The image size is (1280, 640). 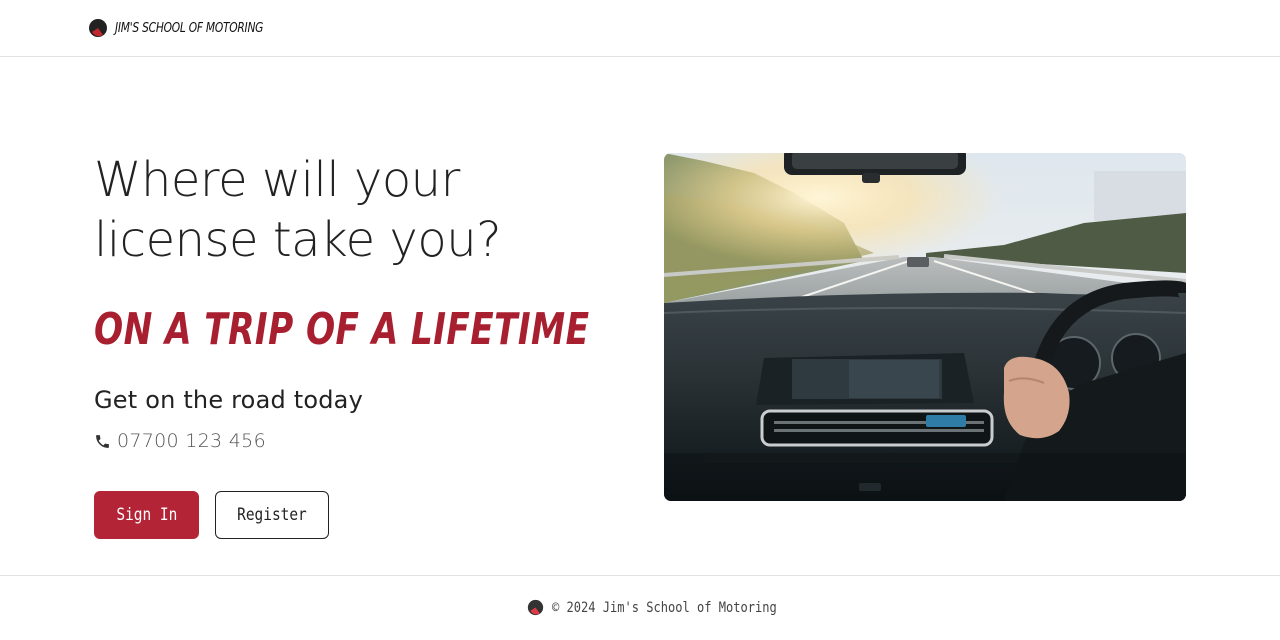 What do you see at coordinates (640, 28) in the screenshot?
I see `navbar: JIM'S SCHOOL OF MOTORING` at bounding box center [640, 28].